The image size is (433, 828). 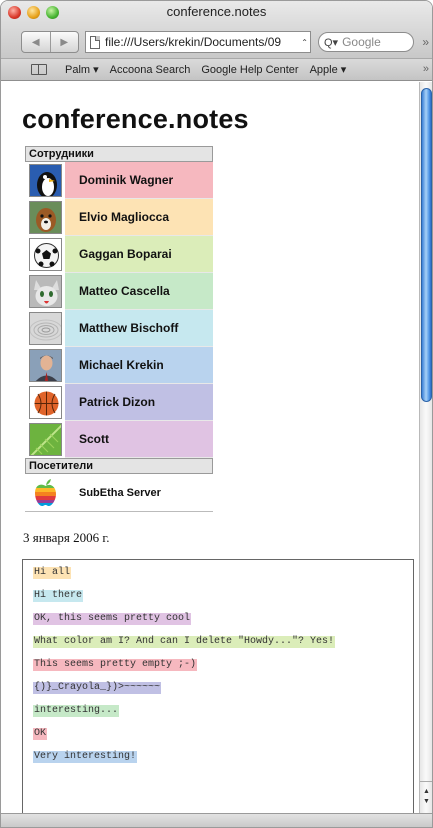 I want to click on employee-row: Matthew Bischoff, so click(x=119, y=328).